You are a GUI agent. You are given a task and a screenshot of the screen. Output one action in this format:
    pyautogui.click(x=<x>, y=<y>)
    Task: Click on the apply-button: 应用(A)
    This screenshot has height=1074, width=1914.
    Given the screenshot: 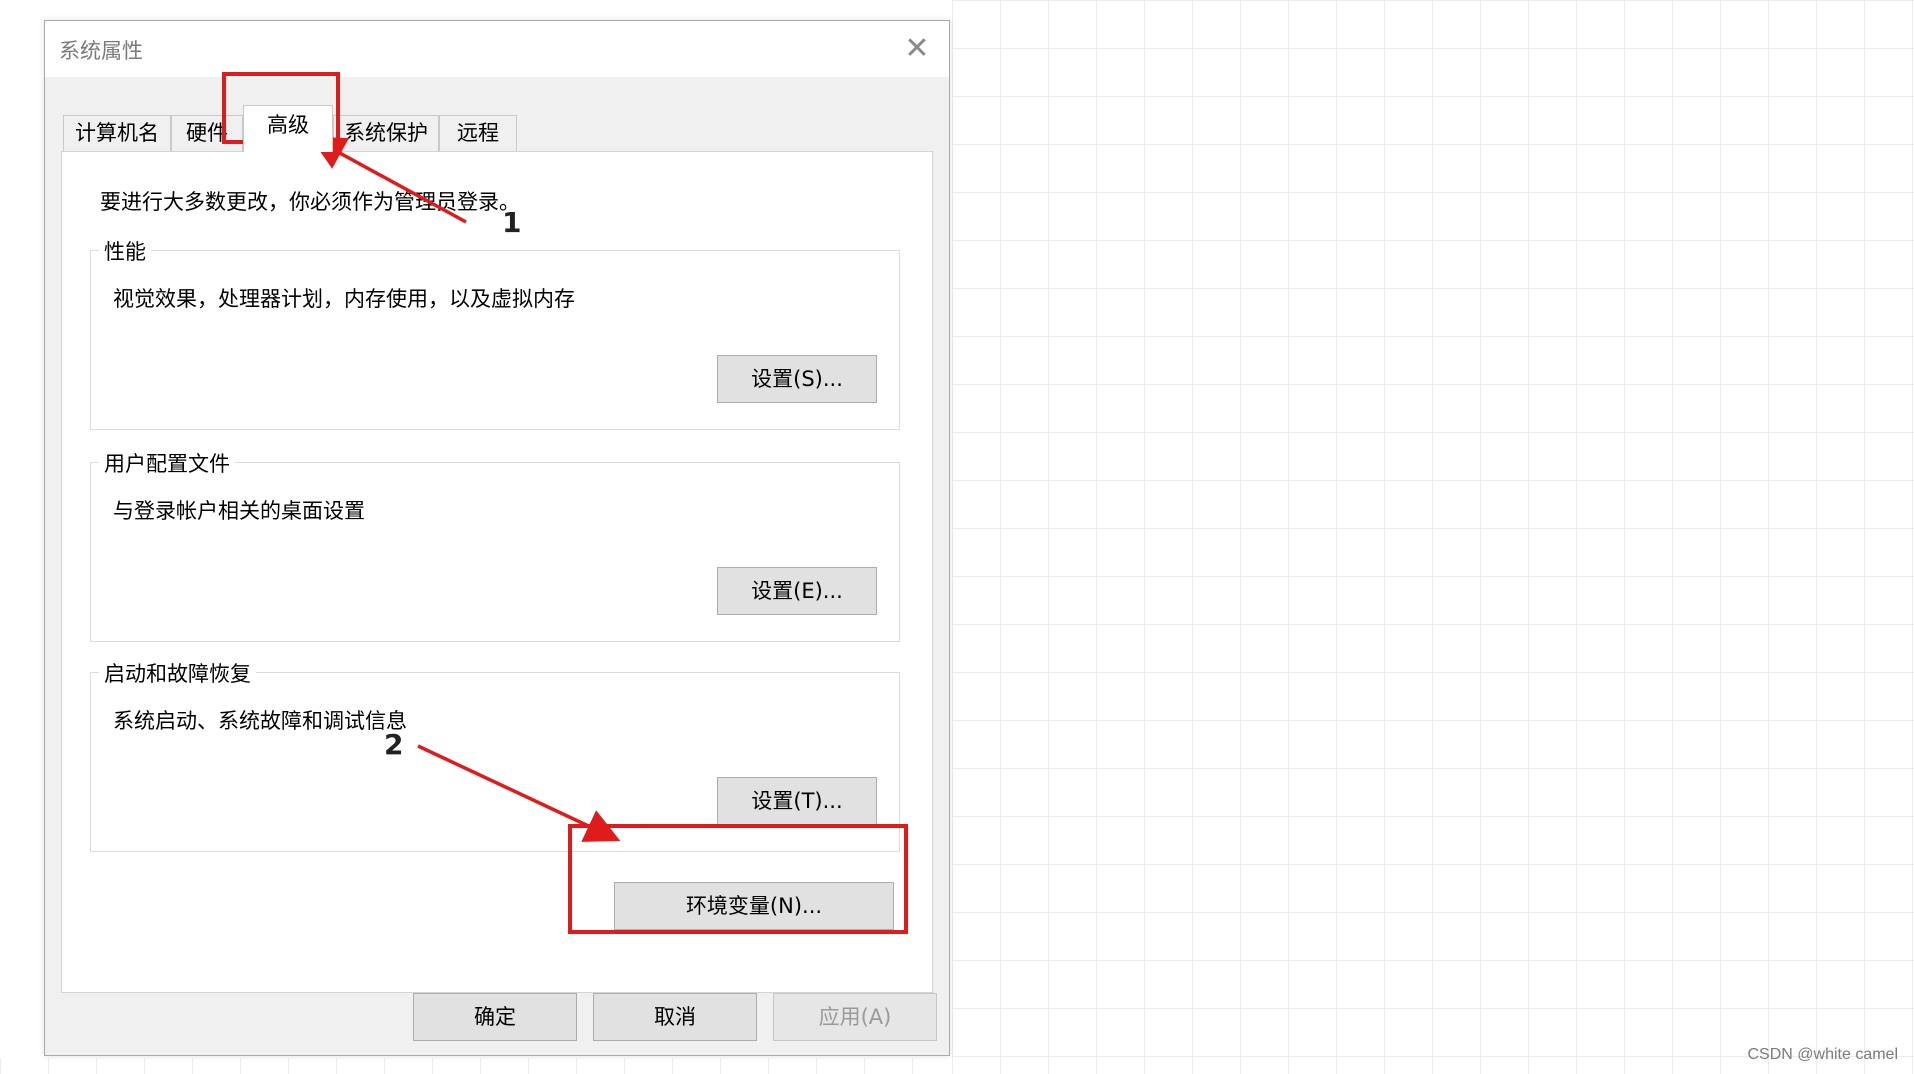 What is the action you would take?
    pyautogui.click(x=855, y=1017)
    